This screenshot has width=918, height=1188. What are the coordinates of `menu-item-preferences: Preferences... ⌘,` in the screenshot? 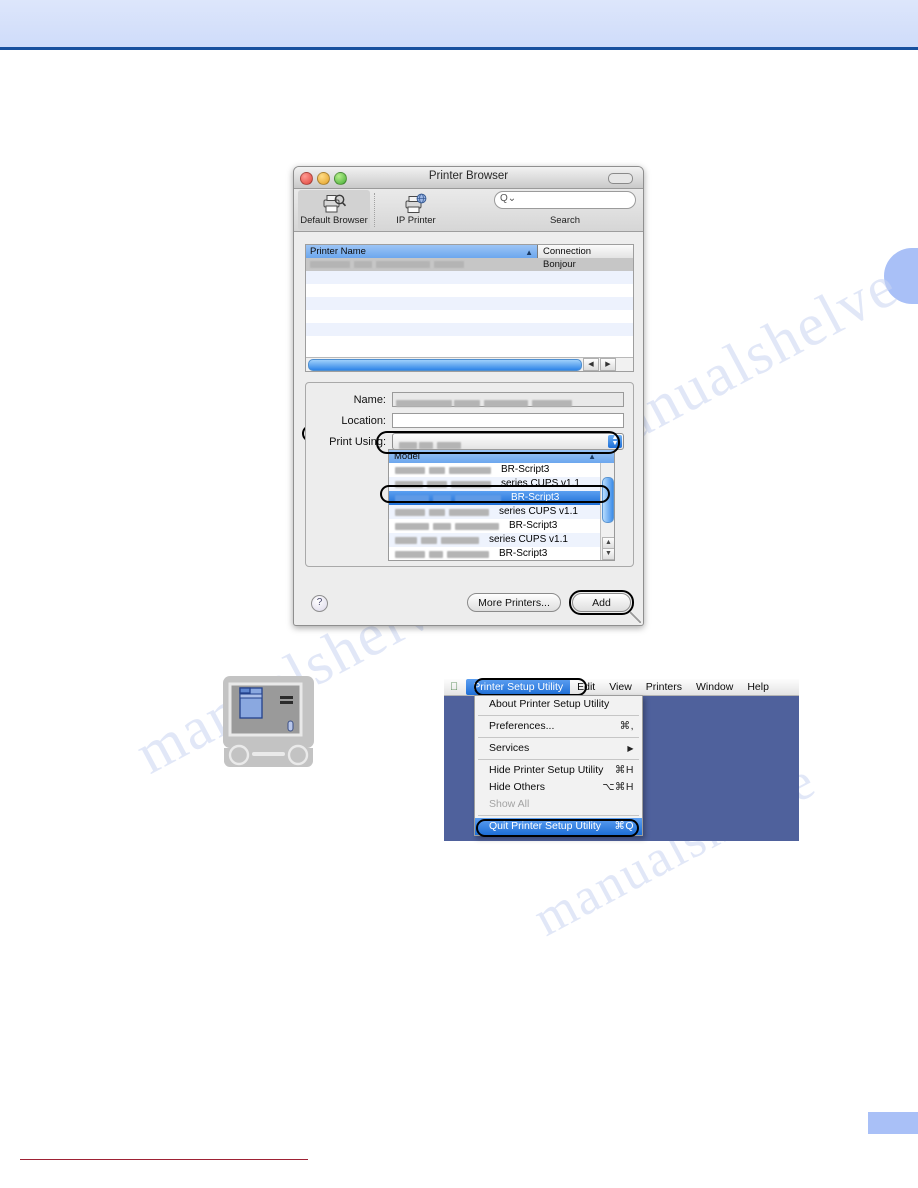 It's located at (558, 726).